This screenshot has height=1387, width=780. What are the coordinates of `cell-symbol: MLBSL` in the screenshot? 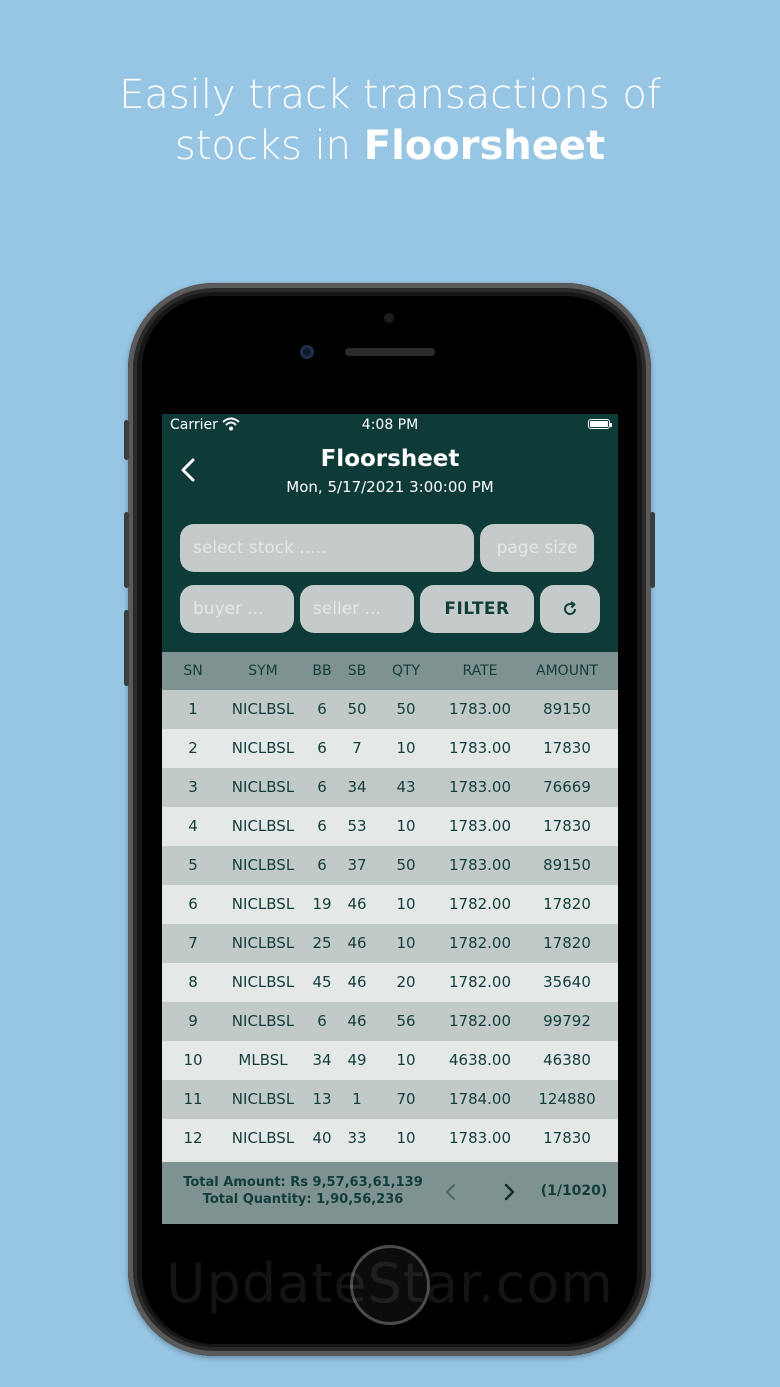 It's located at (263, 1060).